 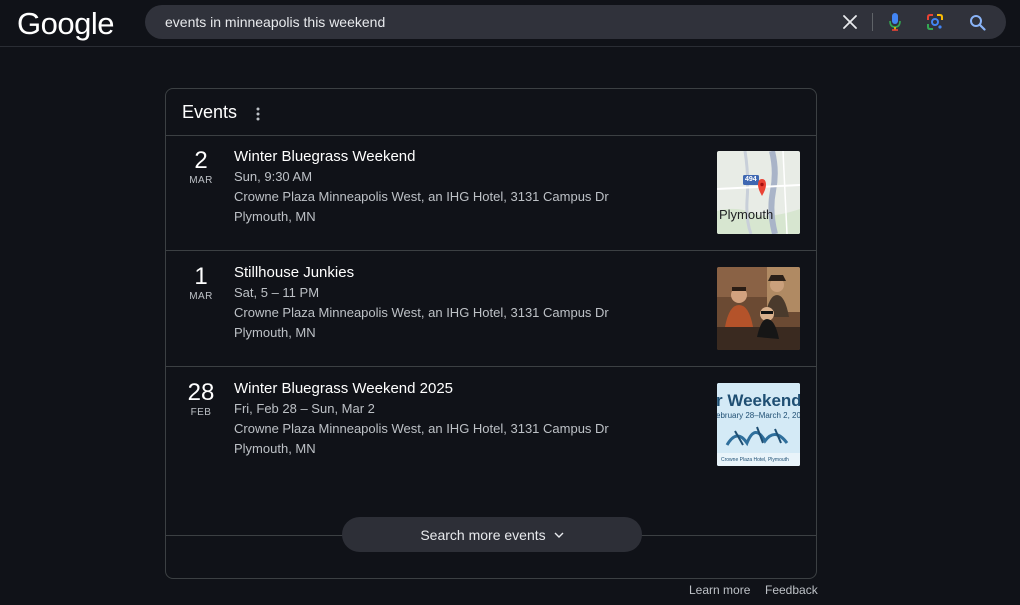 What do you see at coordinates (895, 22) in the screenshot?
I see `microphone-icon` at bounding box center [895, 22].